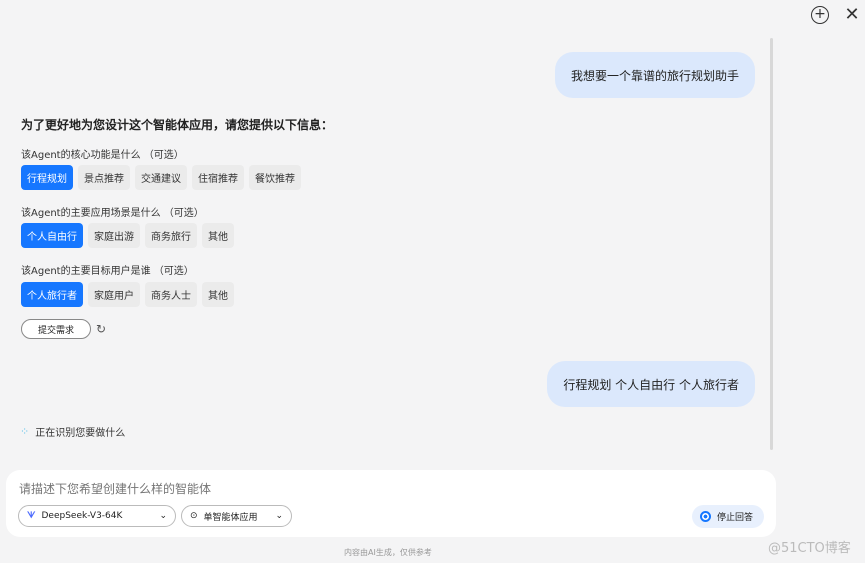 This screenshot has width=865, height=563. I want to click on disclaimer: 内容由AI生成，仅供参考, so click(388, 552).